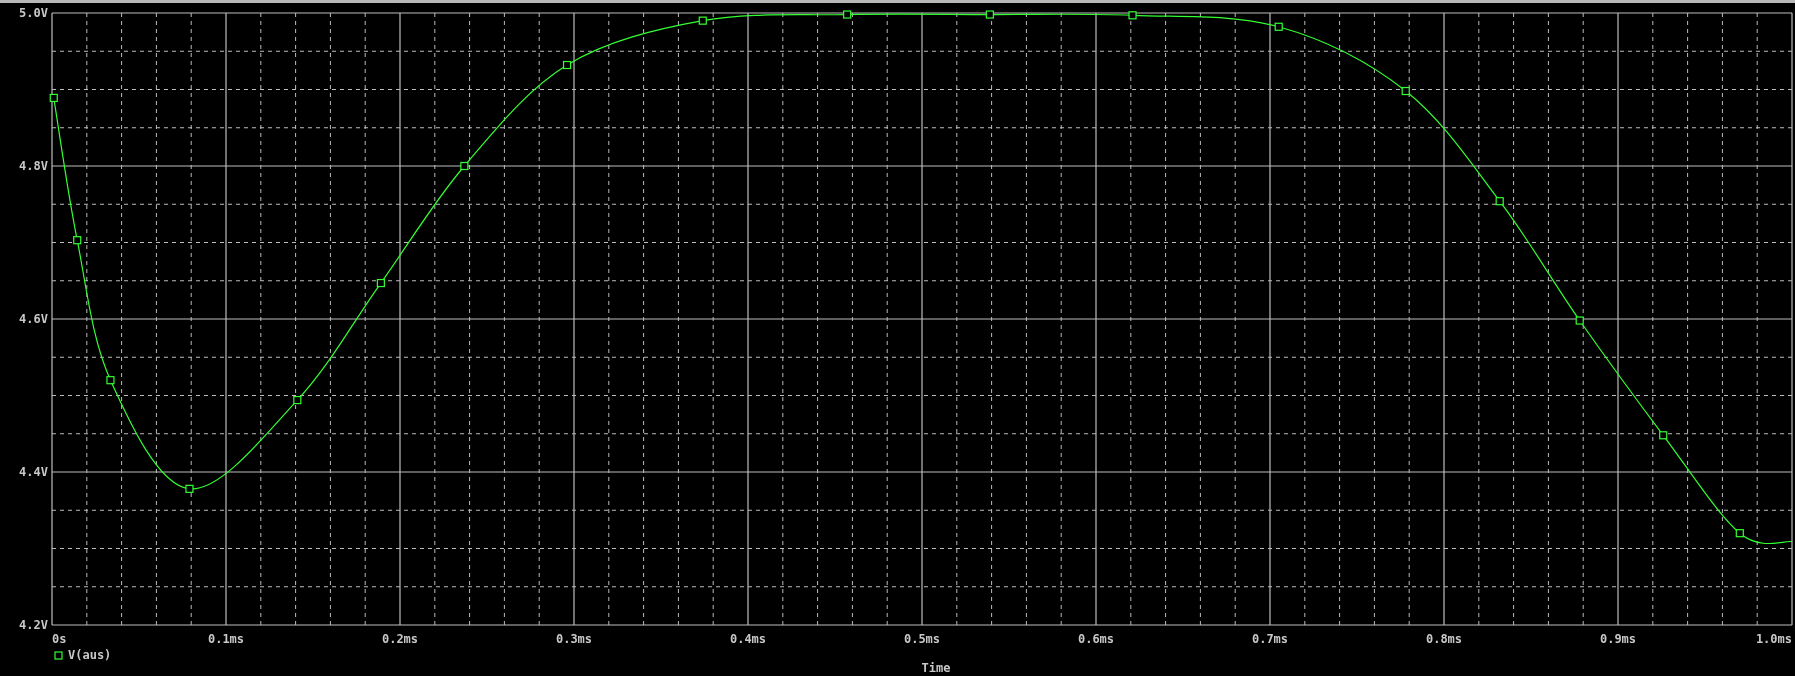 The image size is (1795, 676). What do you see at coordinates (33, 13) in the screenshot?
I see `y-axis-tick-label: 5.0V` at bounding box center [33, 13].